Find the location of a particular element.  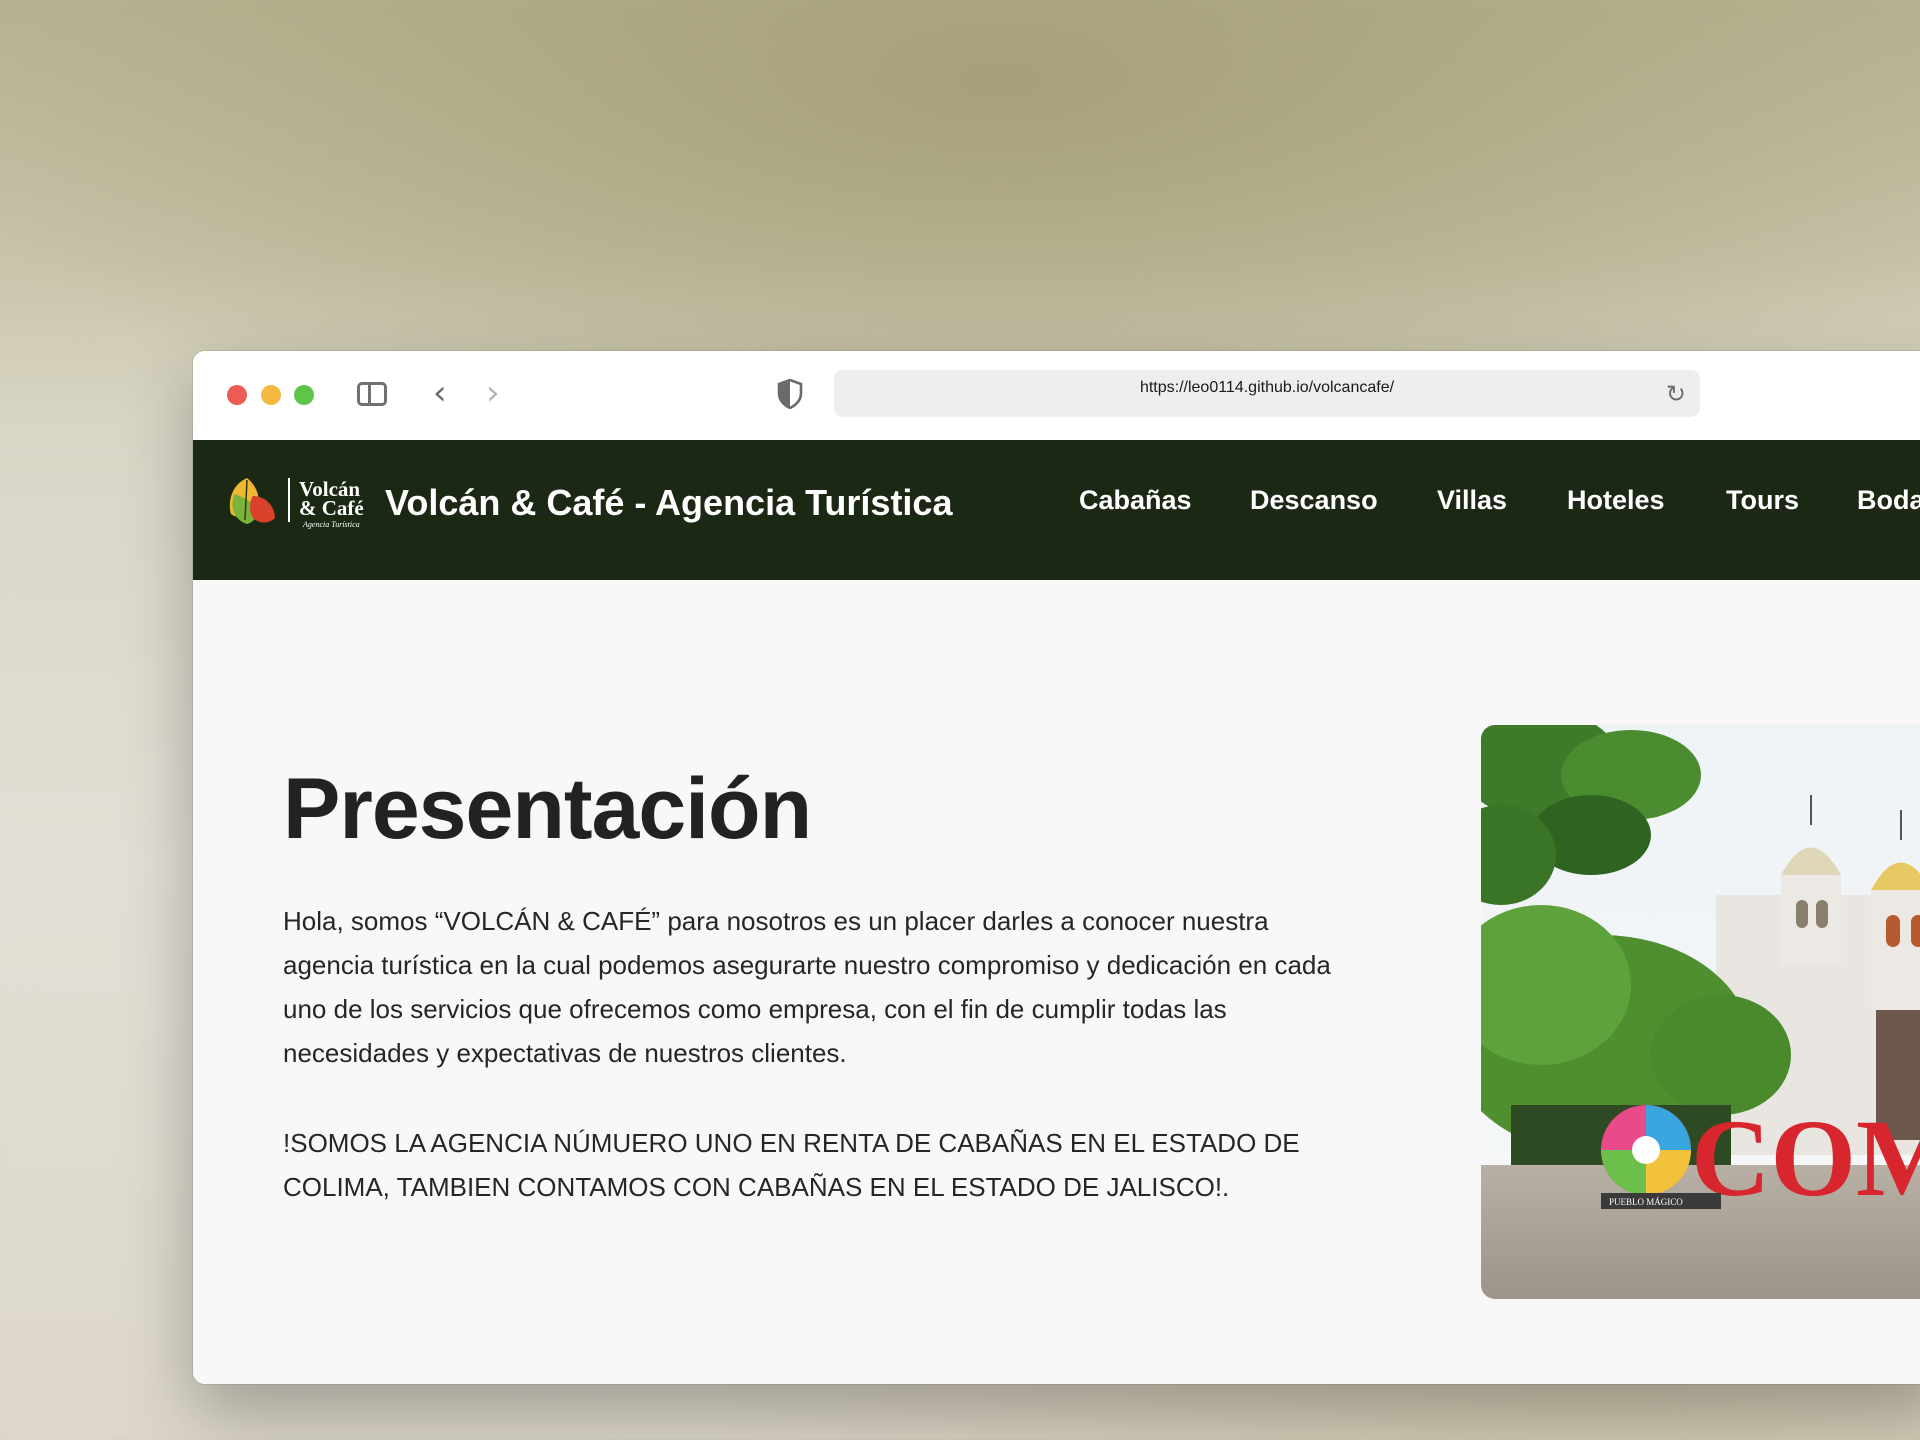

nav-item-descanso: Descanso is located at coordinates (1314, 500).